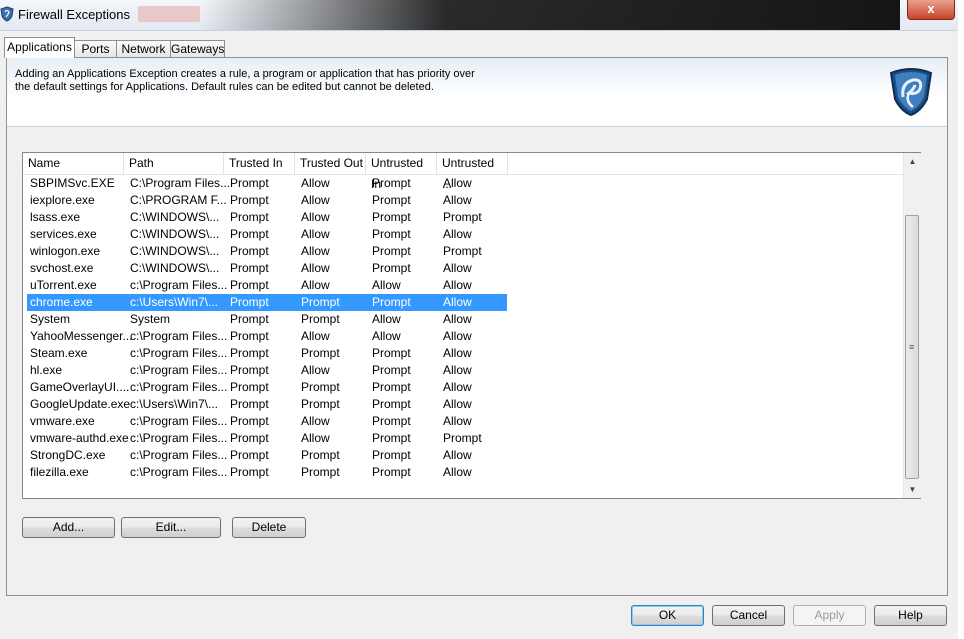 The height and width of the screenshot is (639, 964). I want to click on tab-ports: Ports, so click(95, 48).